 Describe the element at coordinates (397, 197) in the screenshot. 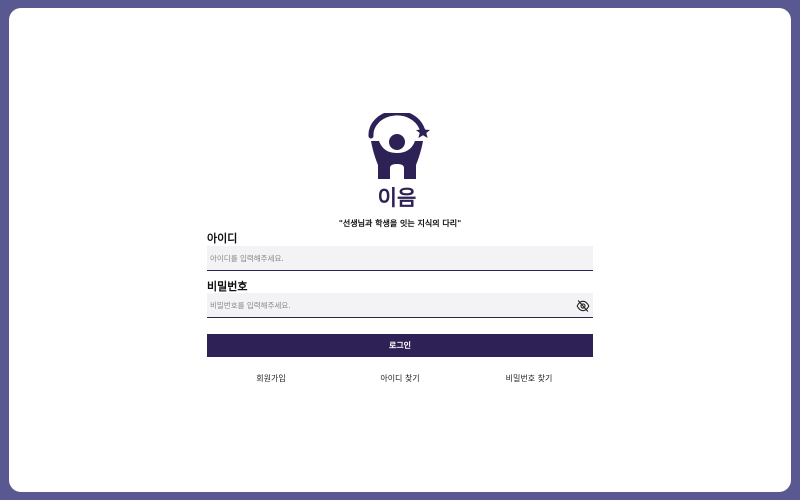

I see `svg-text: 이음` at that location.